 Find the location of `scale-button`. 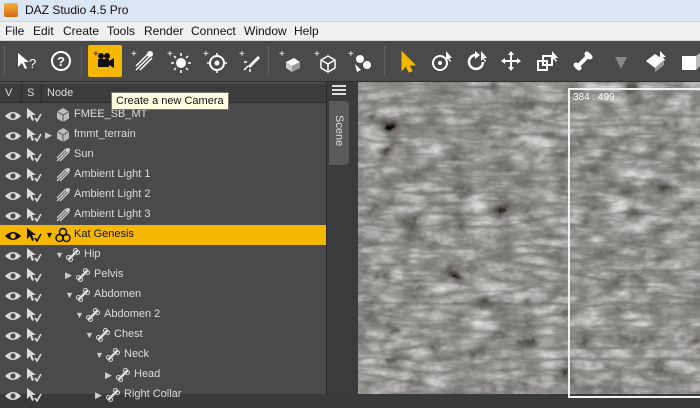

scale-button is located at coordinates (547, 61).